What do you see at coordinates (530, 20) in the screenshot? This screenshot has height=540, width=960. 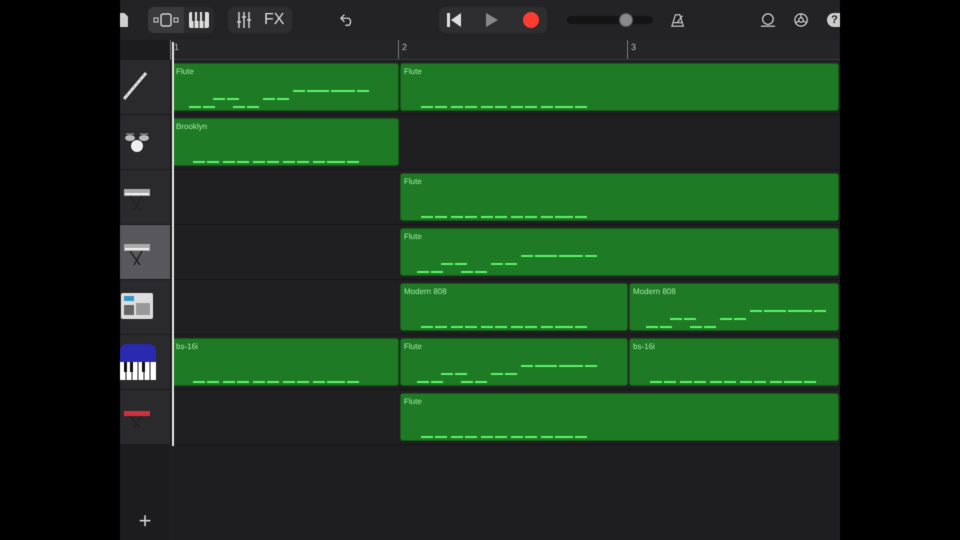 I see `record-icon` at bounding box center [530, 20].